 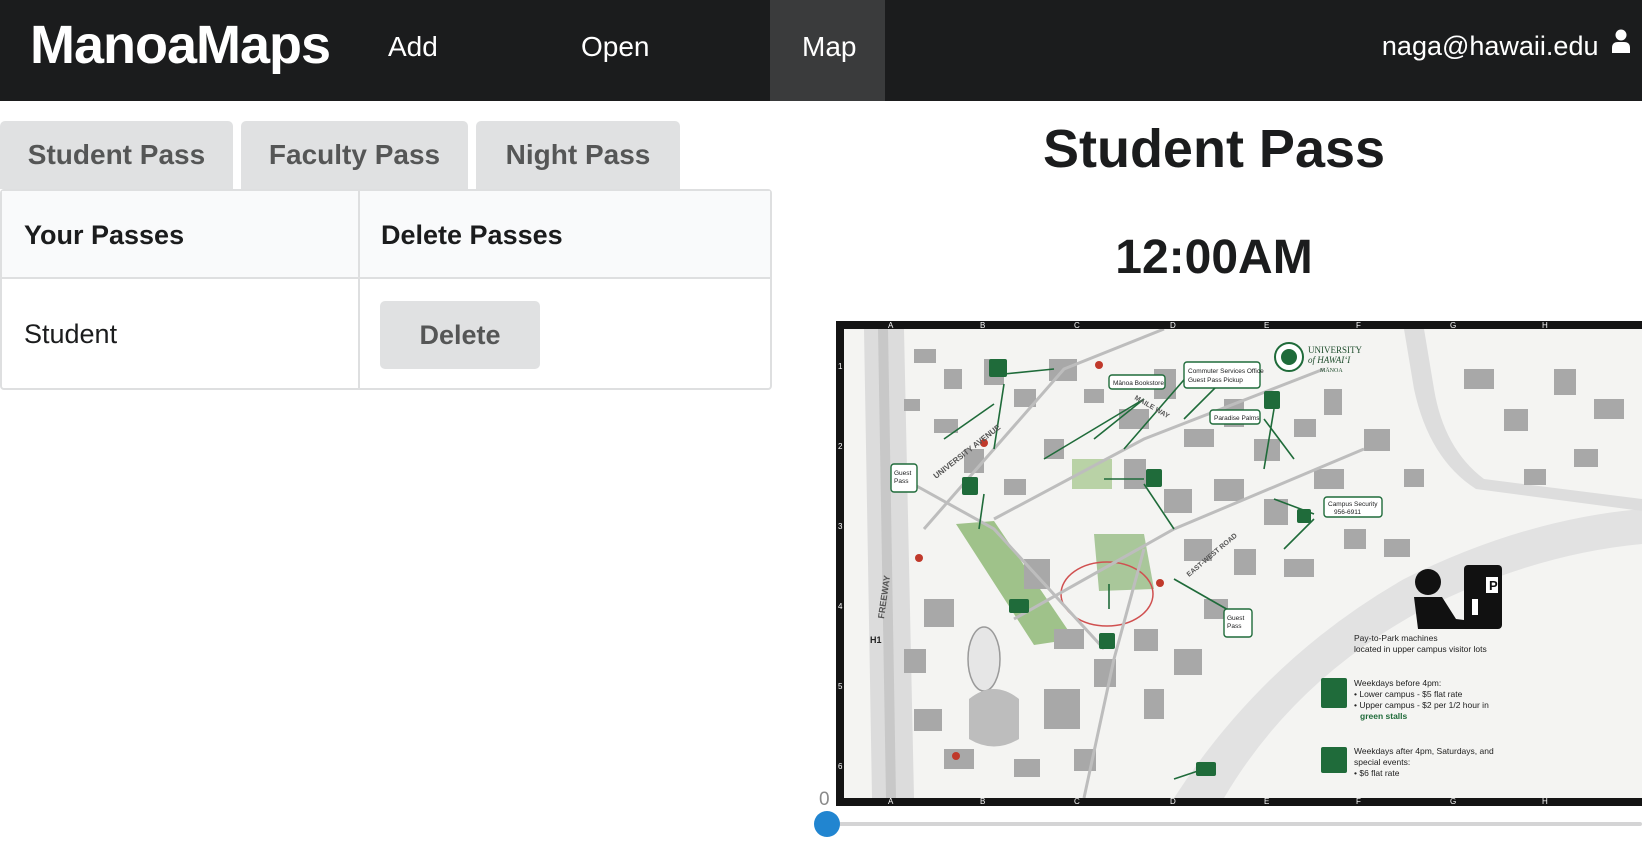 I want to click on selected-pass-title: Student Pass, so click(x=1214, y=149).